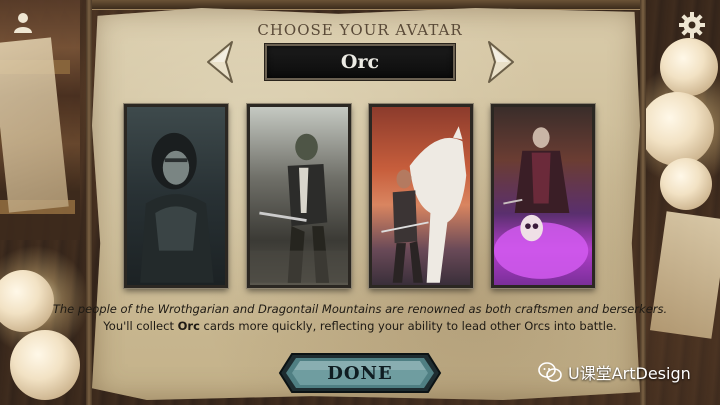  Describe the element at coordinates (360, 30) in the screenshot. I see `screen-title: CHOOSE YOUR AVATAR` at that location.